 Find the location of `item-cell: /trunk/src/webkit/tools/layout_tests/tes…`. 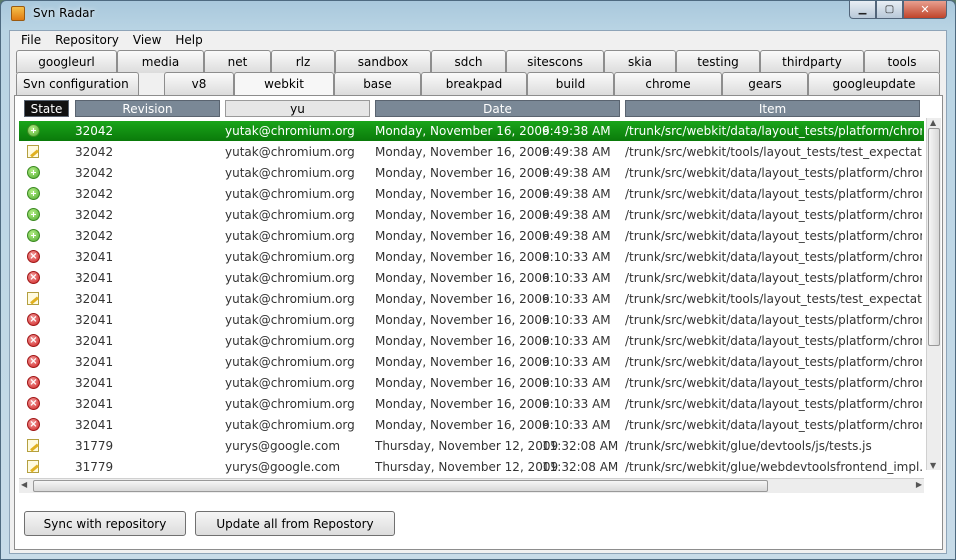

item-cell: /trunk/src/webkit/tools/layout_tests/tes… is located at coordinates (773, 152).